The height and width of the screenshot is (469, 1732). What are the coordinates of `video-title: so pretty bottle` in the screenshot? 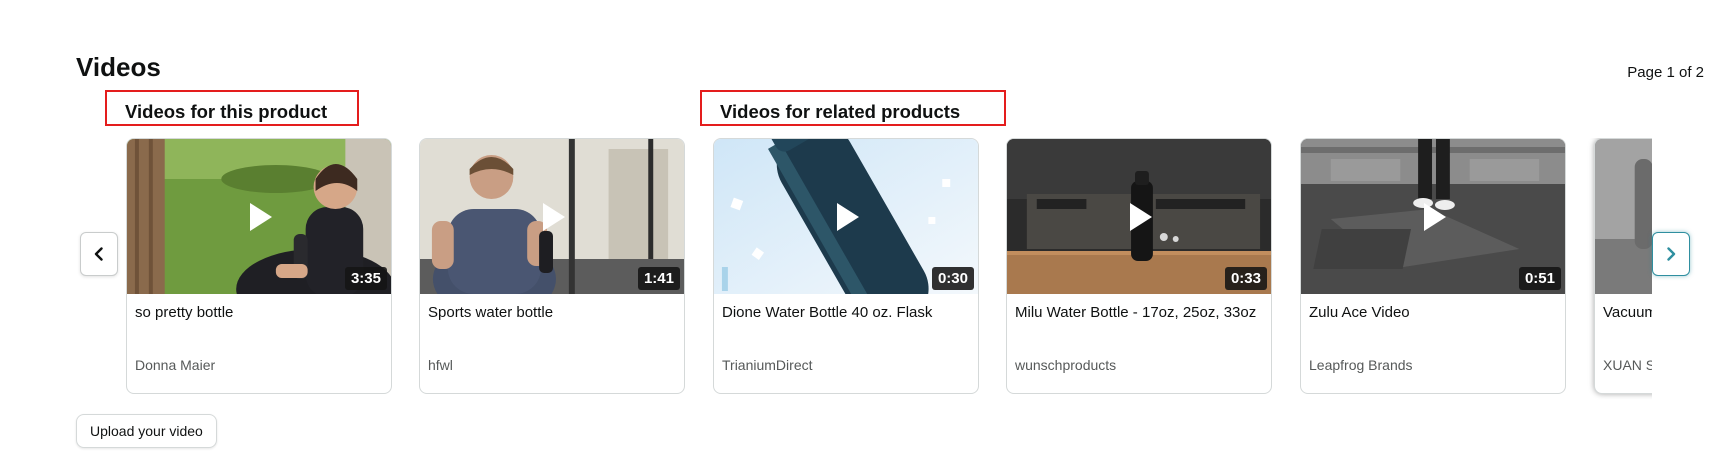 It's located at (260, 313).